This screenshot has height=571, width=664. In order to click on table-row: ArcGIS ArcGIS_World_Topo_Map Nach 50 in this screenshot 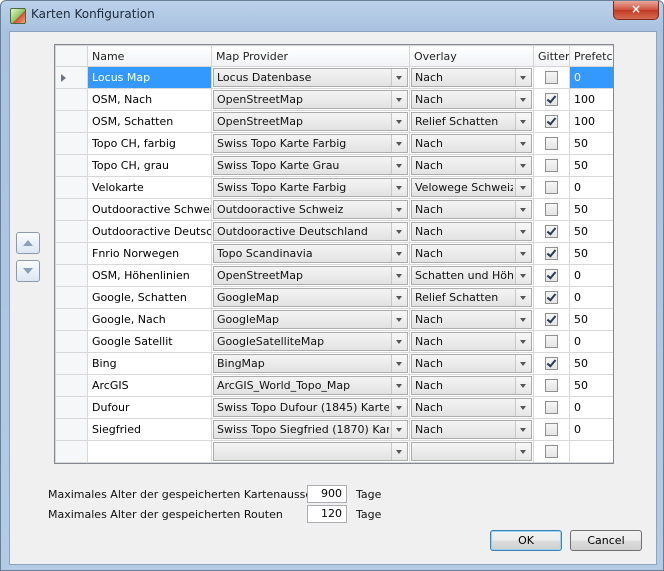, I will do `click(334, 385)`.